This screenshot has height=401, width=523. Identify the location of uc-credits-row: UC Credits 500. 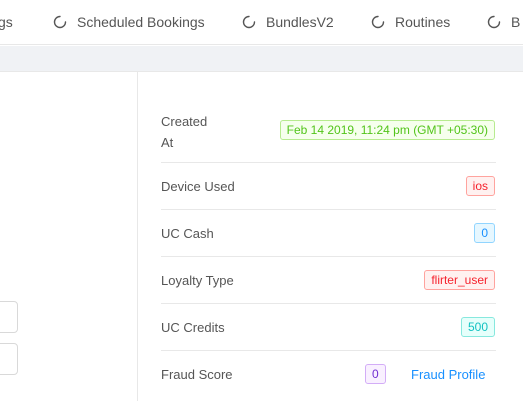
(328, 327).